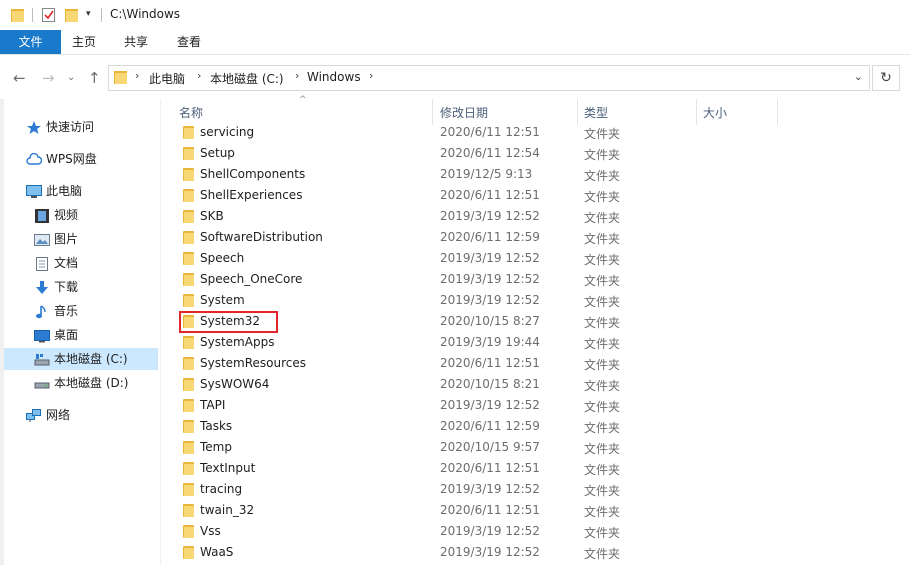 Image resolution: width=910 pixels, height=565 pixels. I want to click on file-name: Tasks, so click(216, 426).